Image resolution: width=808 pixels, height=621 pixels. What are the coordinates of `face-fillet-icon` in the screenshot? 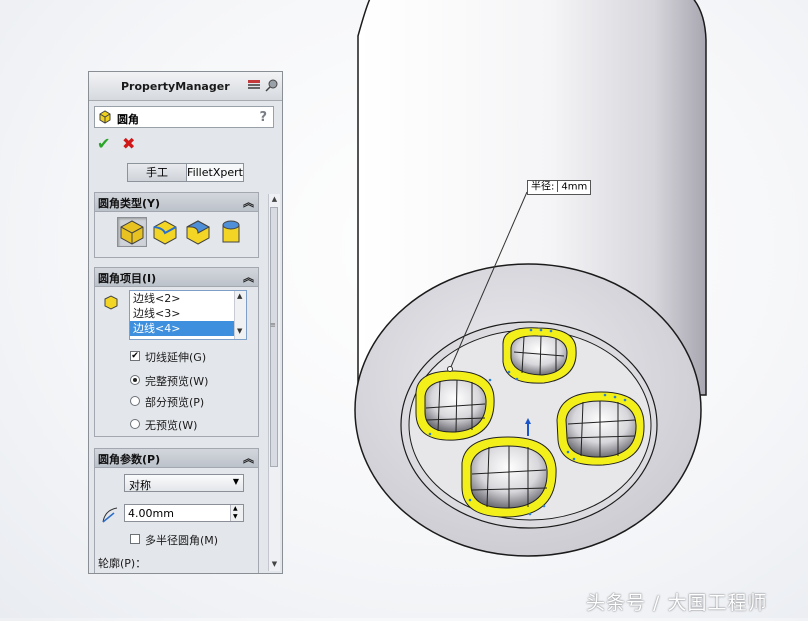 It's located at (198, 232).